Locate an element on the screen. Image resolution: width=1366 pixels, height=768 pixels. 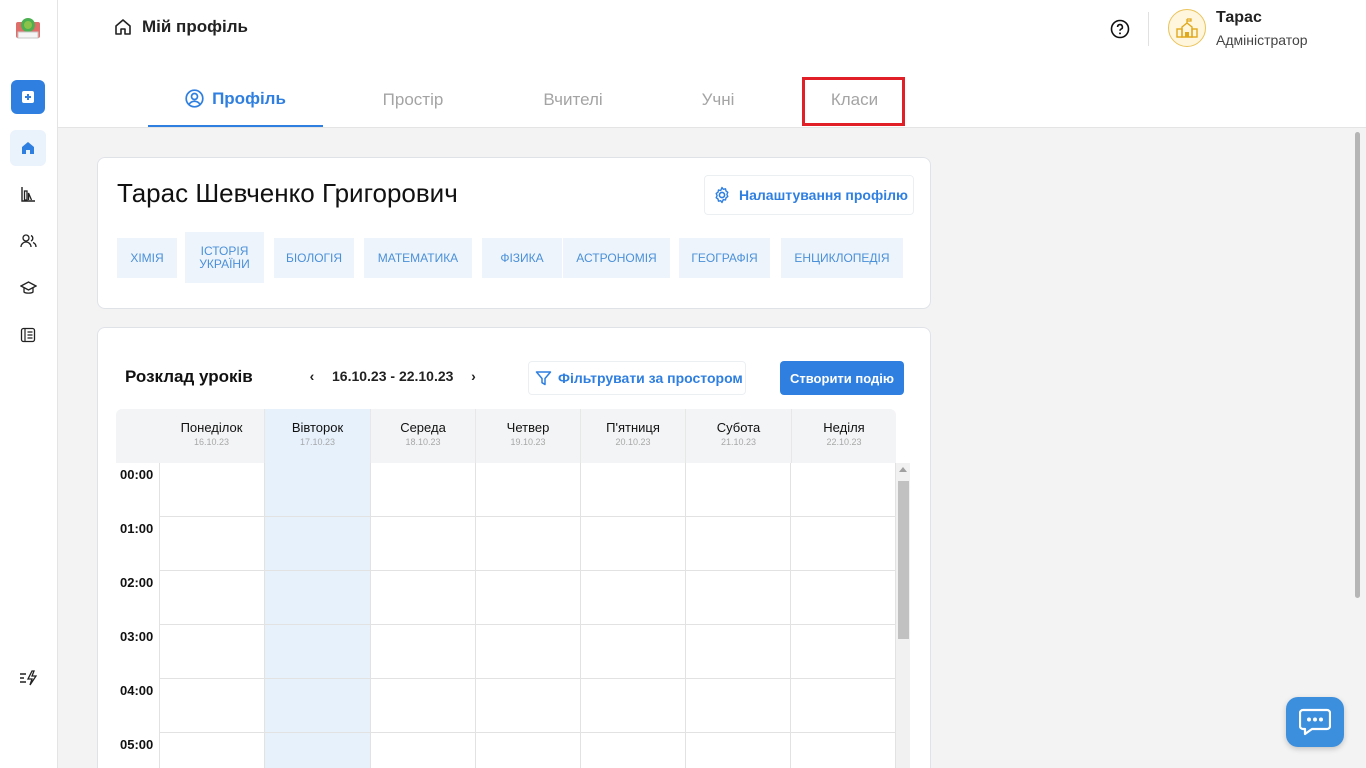
add-button is located at coordinates (28, 97).